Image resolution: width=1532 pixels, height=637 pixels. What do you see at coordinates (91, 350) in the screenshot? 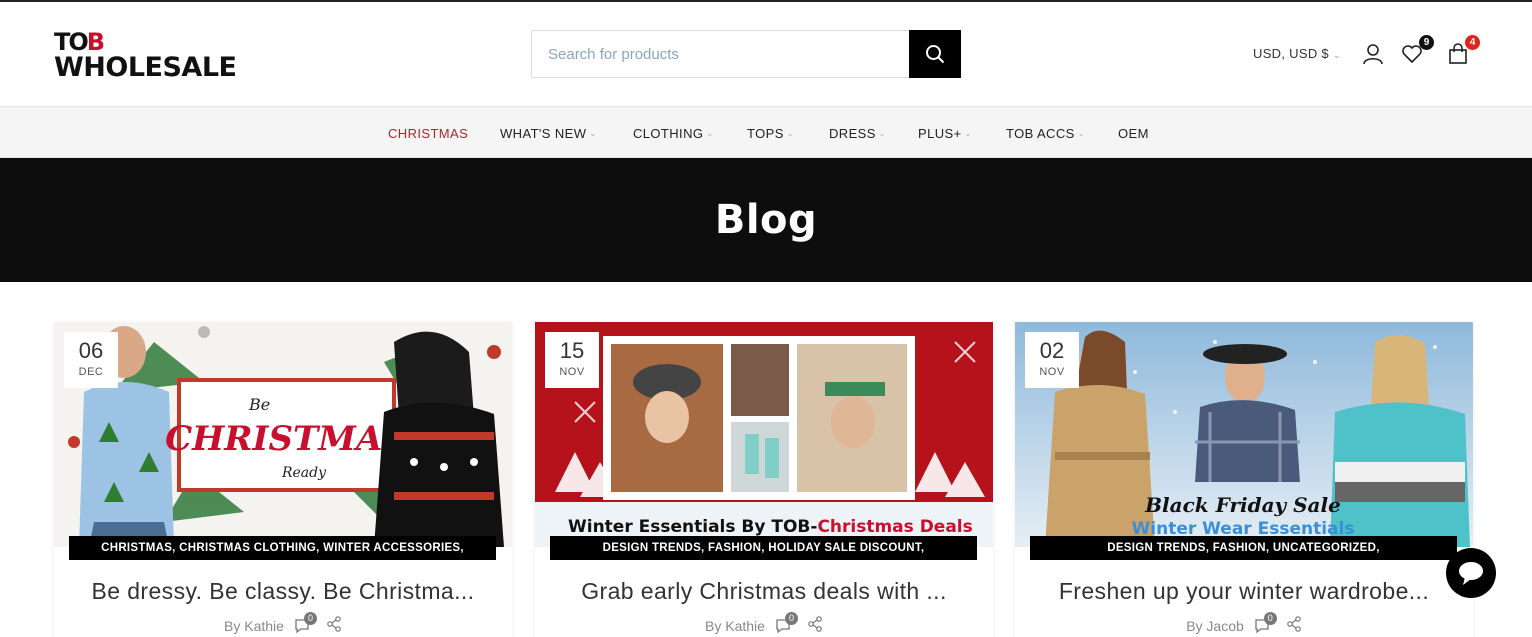
I see `post-day: 06` at bounding box center [91, 350].